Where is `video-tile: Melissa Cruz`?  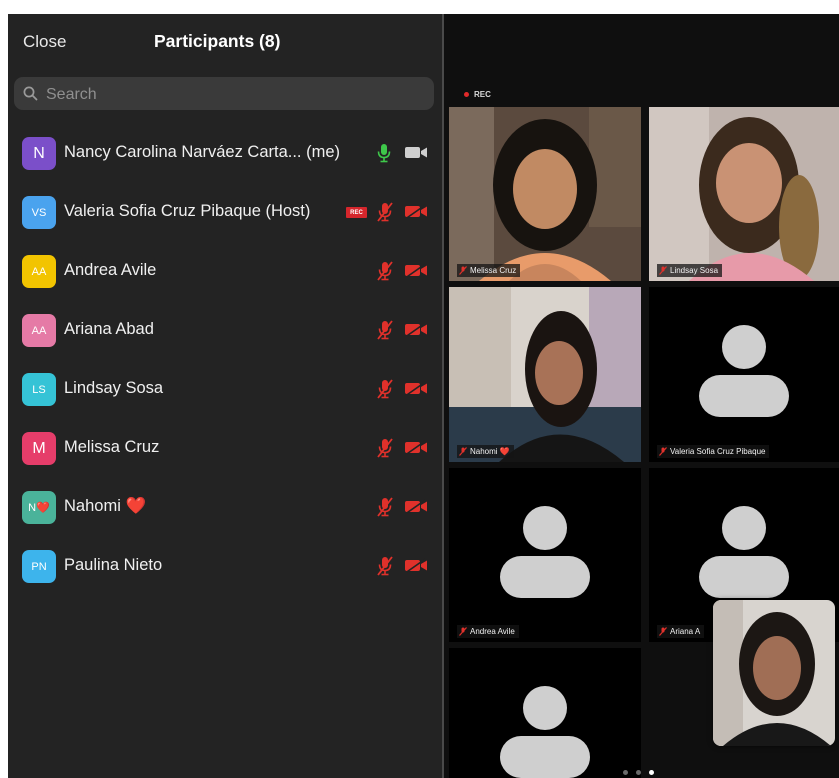 video-tile: Melissa Cruz is located at coordinates (545, 194).